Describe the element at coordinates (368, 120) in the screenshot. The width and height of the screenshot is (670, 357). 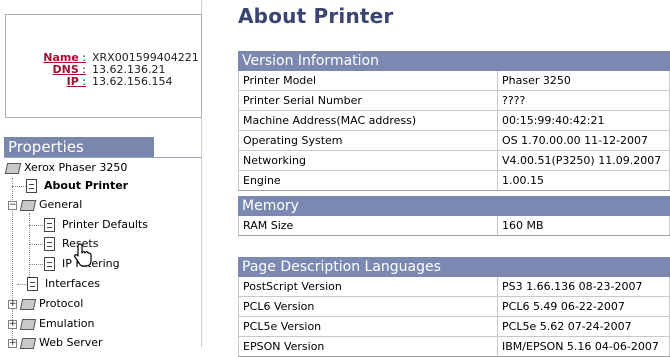
I see `row-key: Machine Address(MAC address)` at that location.